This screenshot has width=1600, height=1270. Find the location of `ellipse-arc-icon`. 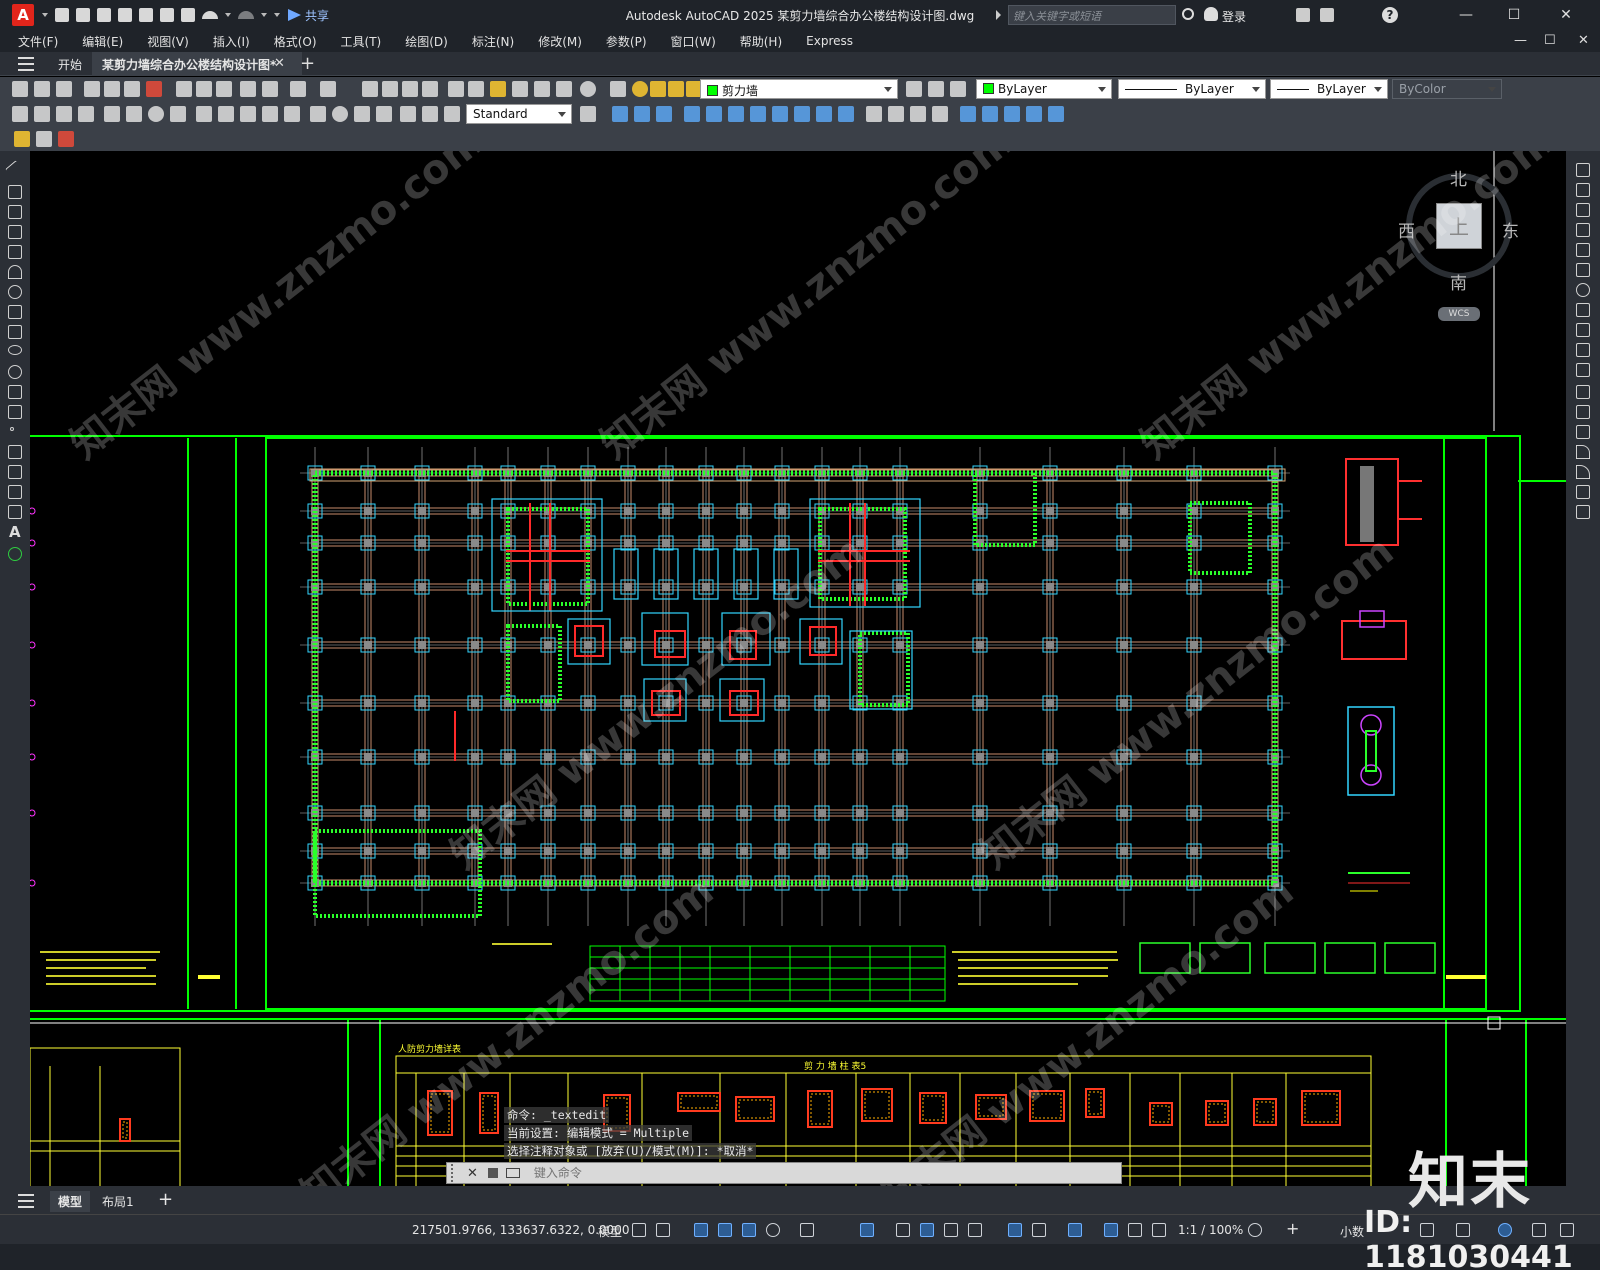

ellipse-arc-icon is located at coordinates (15, 372).